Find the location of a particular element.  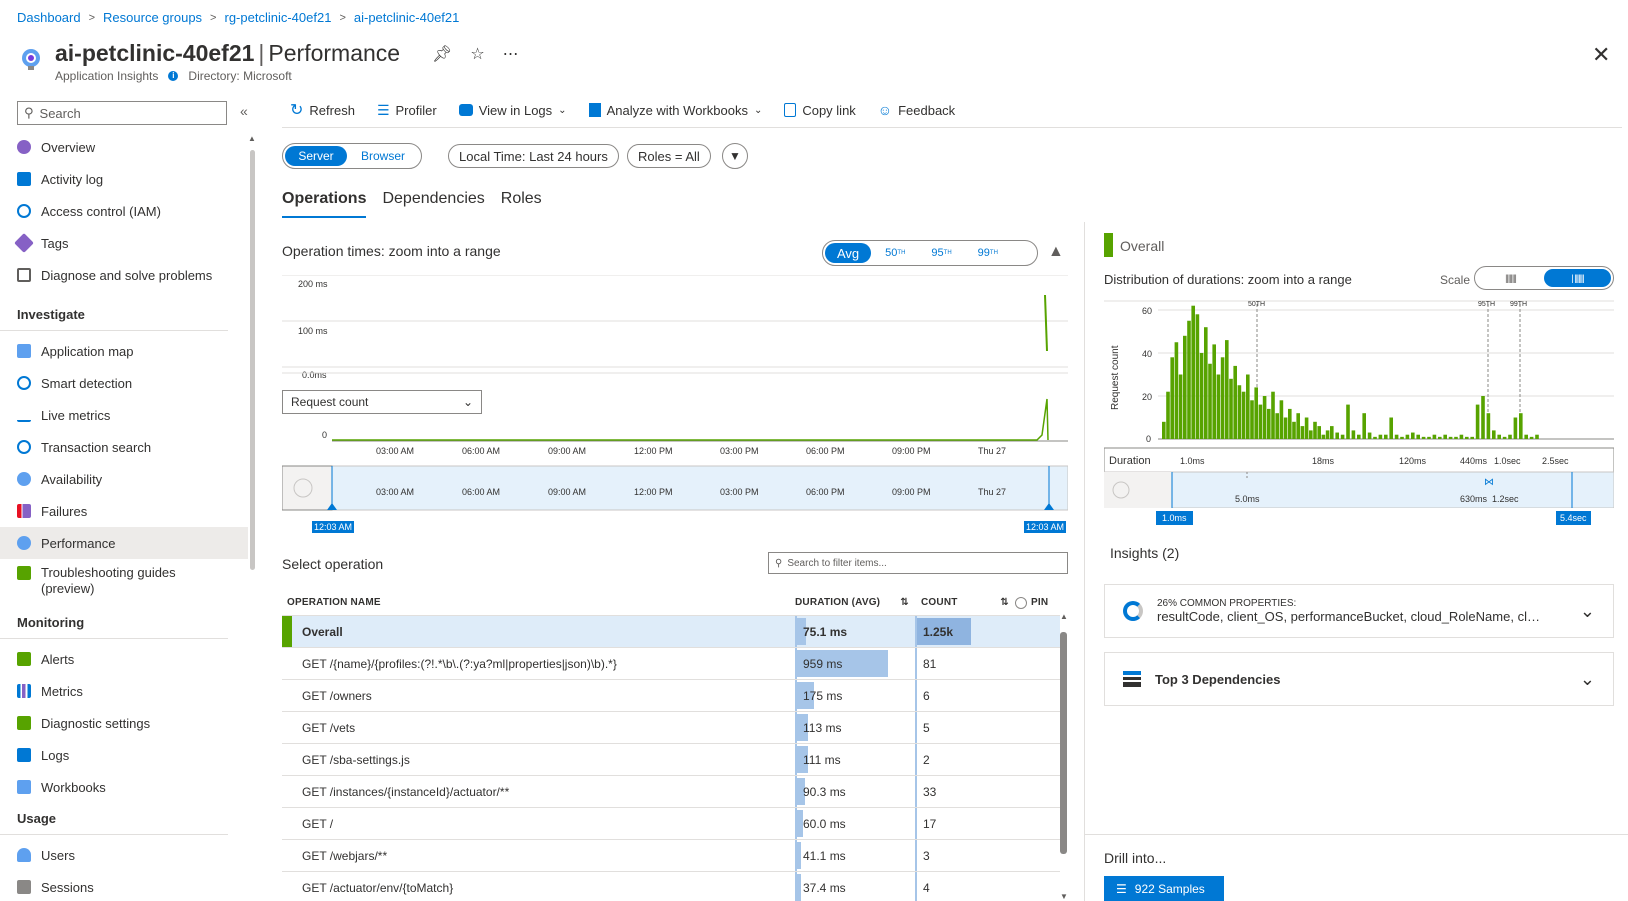

log-scale-option: | ||||||| is located at coordinates (1577, 278).